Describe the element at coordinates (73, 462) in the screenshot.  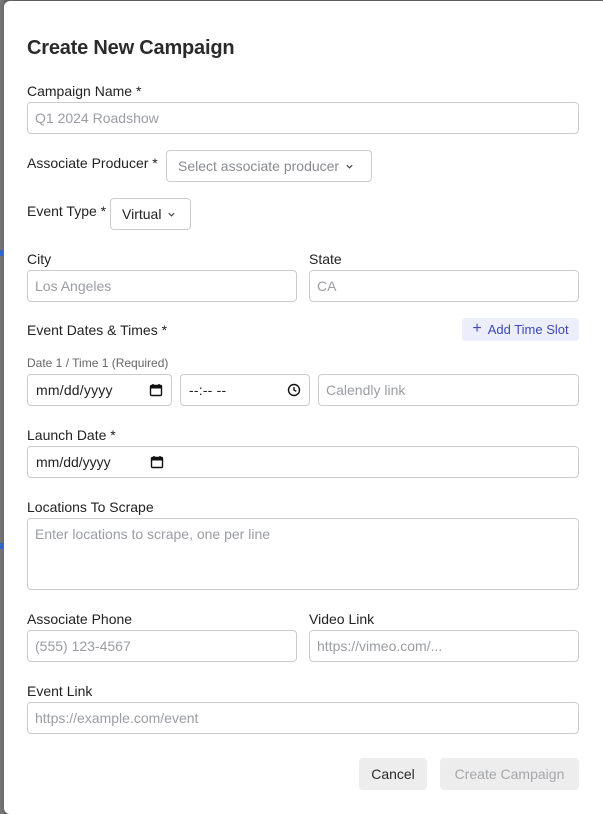
I see `launch-date-value: mm/dd/yyyy` at that location.